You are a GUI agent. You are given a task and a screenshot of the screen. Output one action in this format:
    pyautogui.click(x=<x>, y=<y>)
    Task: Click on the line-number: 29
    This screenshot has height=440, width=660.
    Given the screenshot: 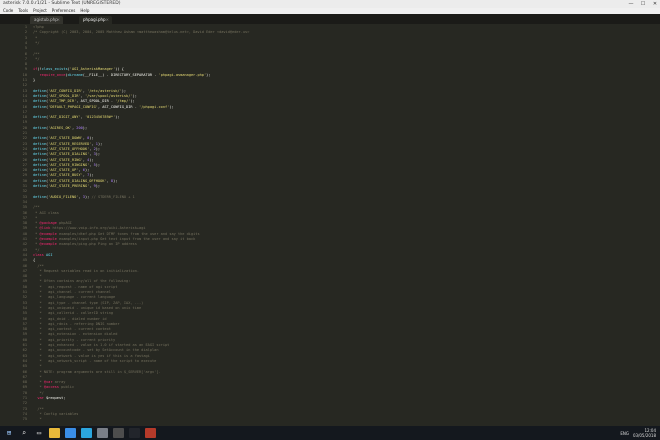 What is the action you would take?
    pyautogui.click(x=24, y=175)
    